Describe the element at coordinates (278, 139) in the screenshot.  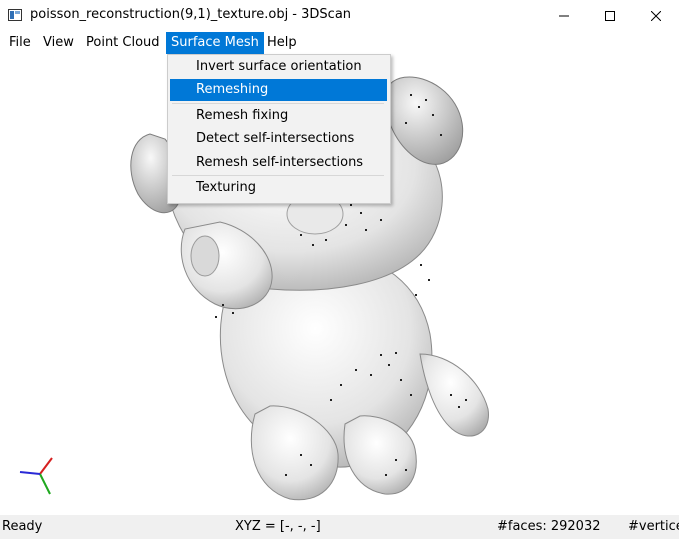
I see `menu-item-detect-self-intersections: Detect self-intersections` at that location.